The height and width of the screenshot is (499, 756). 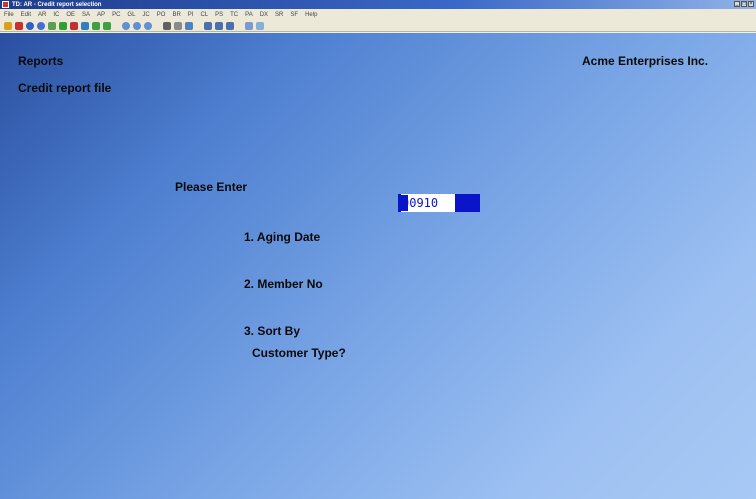 What do you see at coordinates (52, 25) in the screenshot?
I see `equals-icon` at bounding box center [52, 25].